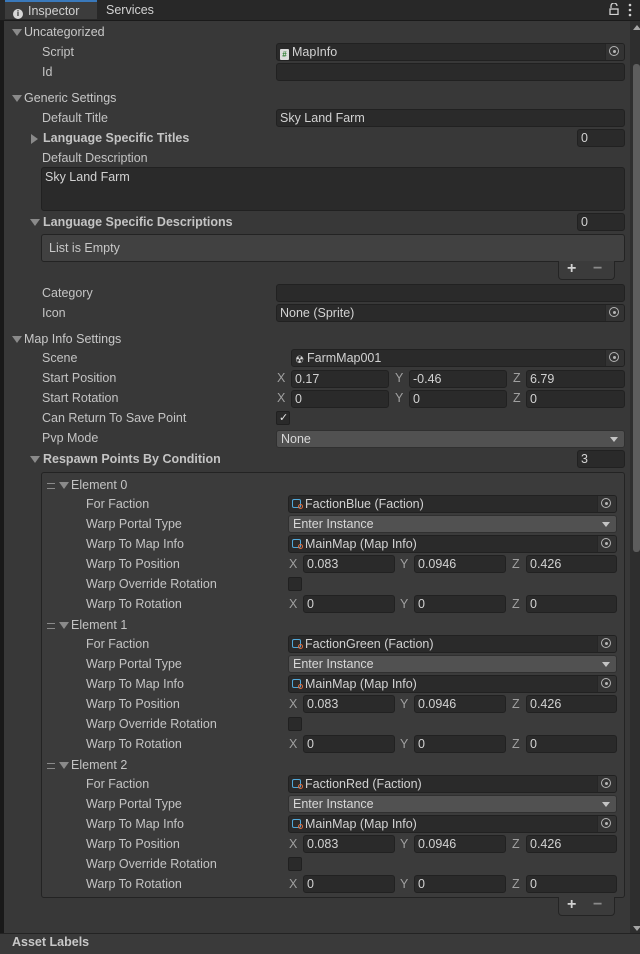 The height and width of the screenshot is (954, 640). I want to click on section-uncategorized: Uncategorized, so click(64, 32).